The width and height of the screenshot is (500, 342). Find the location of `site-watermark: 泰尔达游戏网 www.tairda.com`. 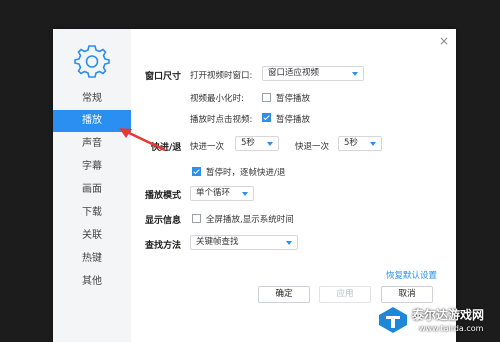

site-watermark: 泰尔达游戏网 www.tairda.com is located at coordinates (438, 321).